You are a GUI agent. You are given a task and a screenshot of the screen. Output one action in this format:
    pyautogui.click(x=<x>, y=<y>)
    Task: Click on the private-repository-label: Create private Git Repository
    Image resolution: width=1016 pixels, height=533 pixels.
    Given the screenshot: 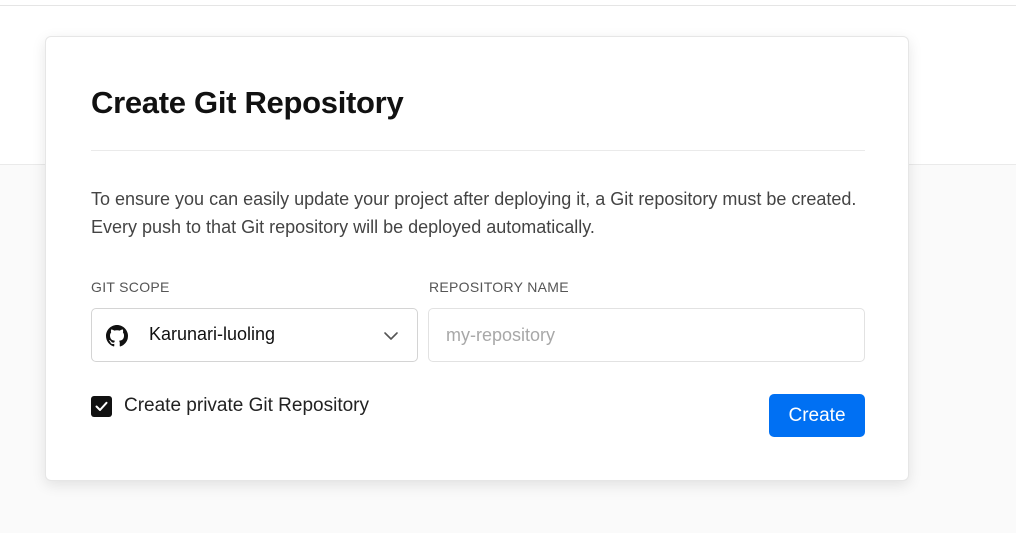 What is the action you would take?
    pyautogui.click(x=246, y=405)
    